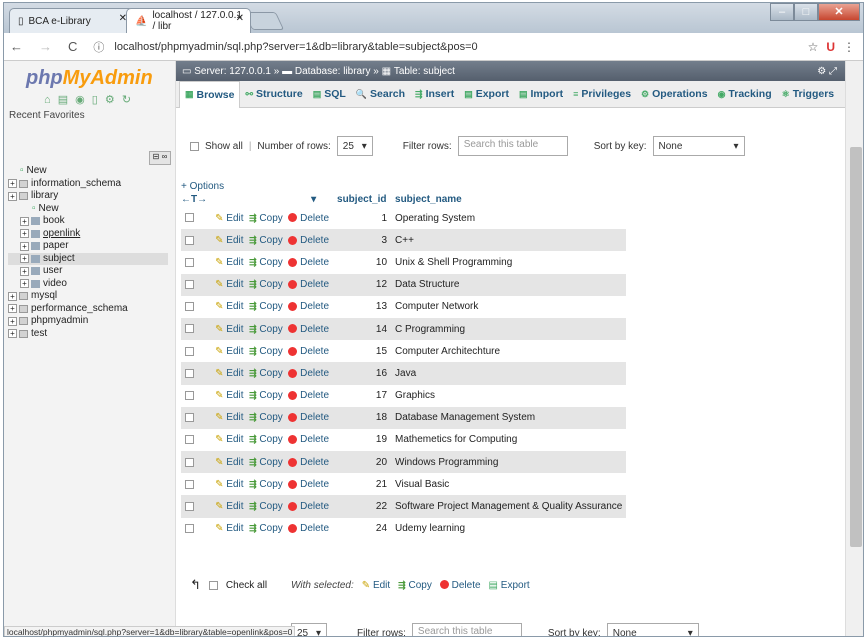 Image resolution: width=867 pixels, height=639 pixels. What do you see at coordinates (63, 115) in the screenshot?
I see `favorites-tab: Favorites` at bounding box center [63, 115].